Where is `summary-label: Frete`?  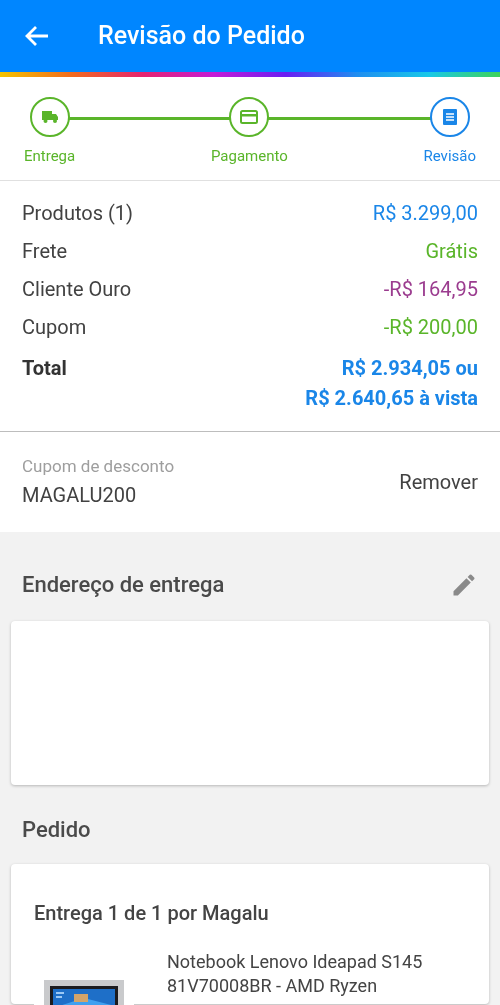
summary-label: Frete is located at coordinates (45, 251).